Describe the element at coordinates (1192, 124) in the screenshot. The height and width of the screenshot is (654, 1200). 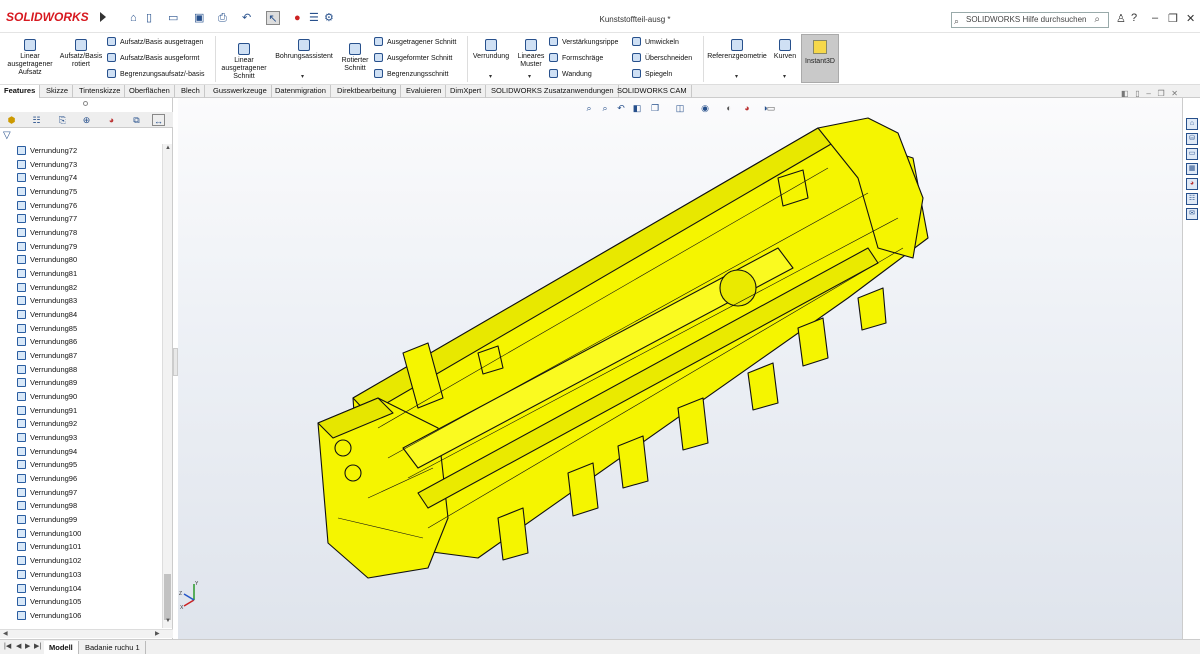
I see `resources-home-icon: ⌂` at that location.